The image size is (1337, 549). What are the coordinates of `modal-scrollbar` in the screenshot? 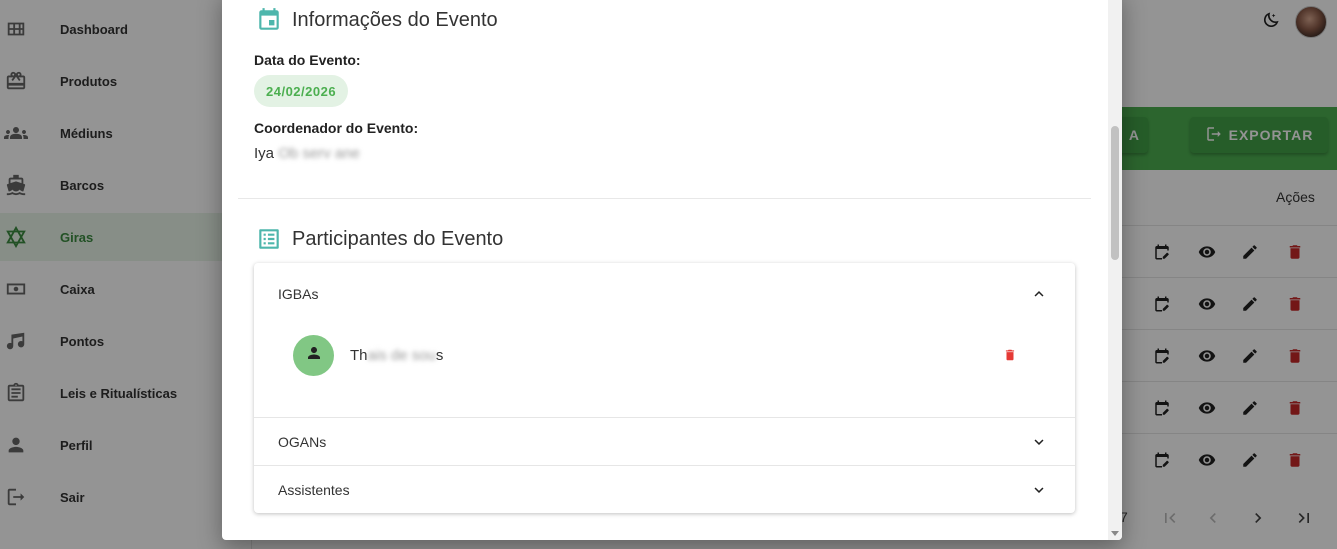 It's located at (1115, 270).